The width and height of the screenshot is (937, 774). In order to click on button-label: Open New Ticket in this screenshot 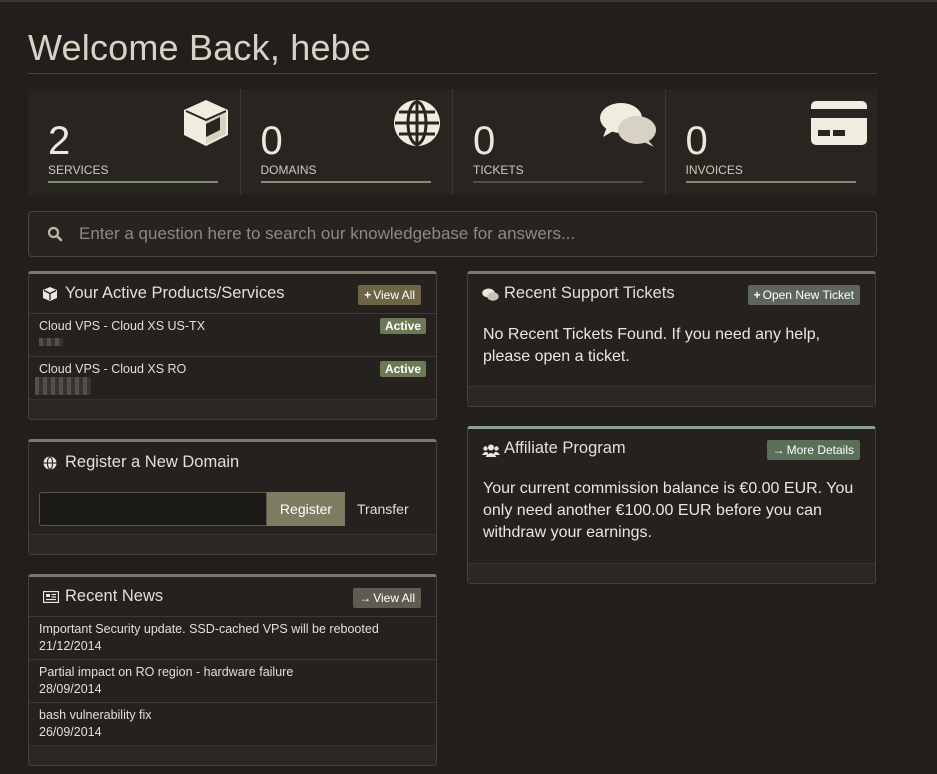, I will do `click(808, 295)`.